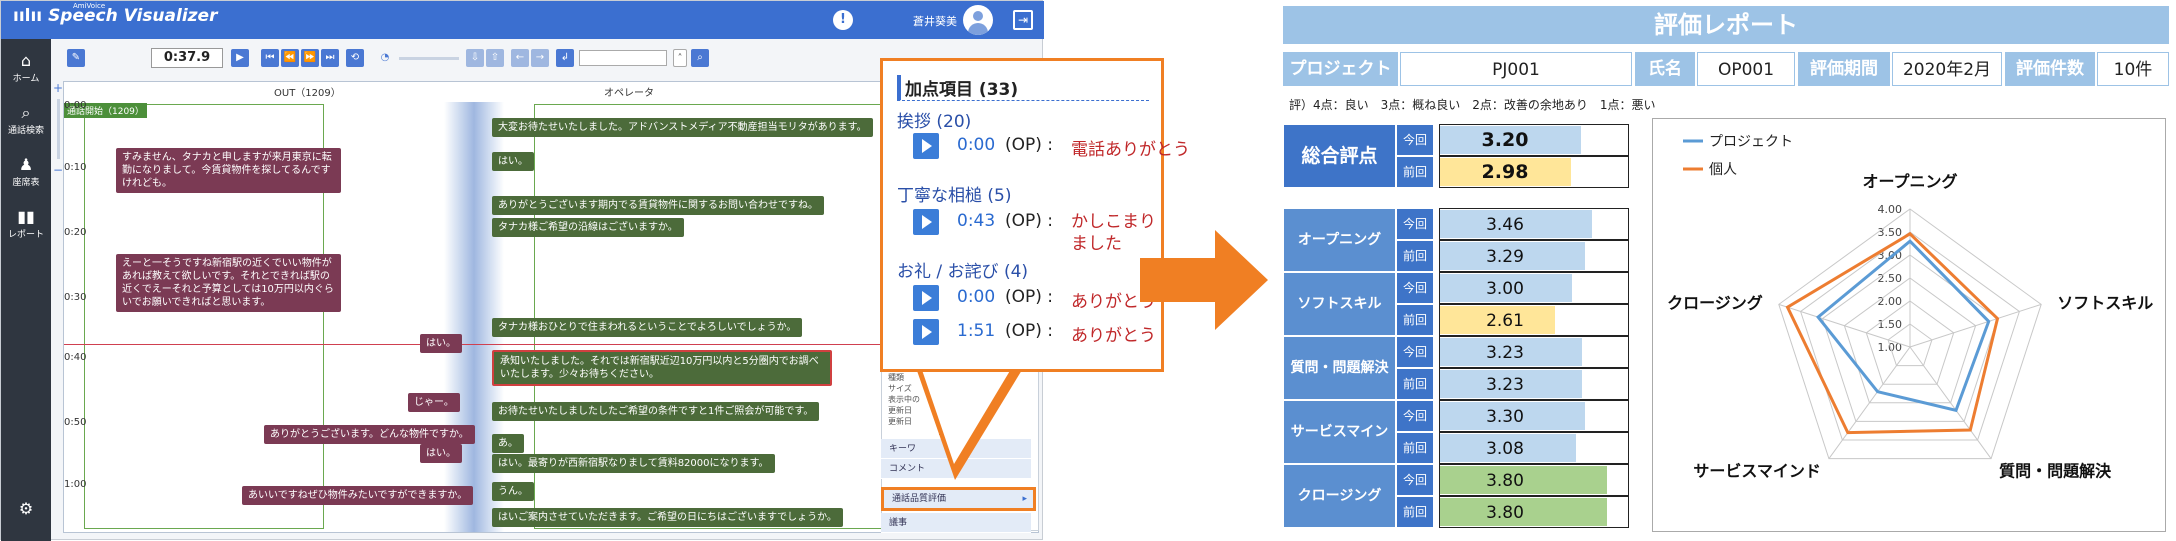 The image size is (2176, 541). What do you see at coordinates (978, 20) in the screenshot?
I see `avatar` at bounding box center [978, 20].